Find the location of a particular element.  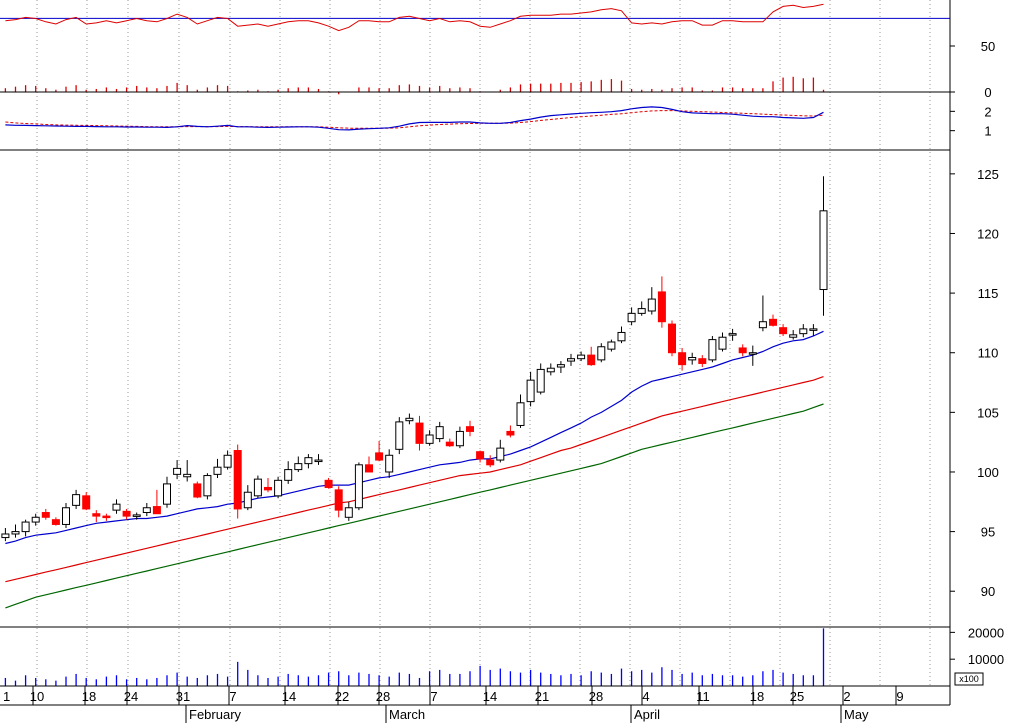

volume-unit-label: x100 is located at coordinates (969, 679).